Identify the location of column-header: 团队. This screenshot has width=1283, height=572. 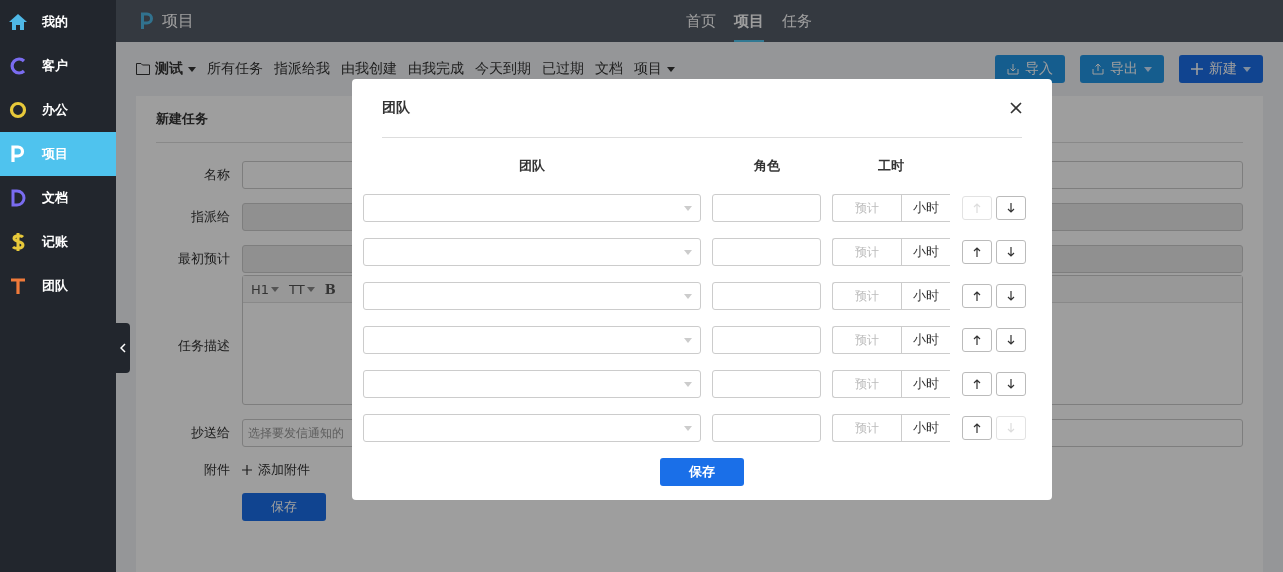
(532, 166).